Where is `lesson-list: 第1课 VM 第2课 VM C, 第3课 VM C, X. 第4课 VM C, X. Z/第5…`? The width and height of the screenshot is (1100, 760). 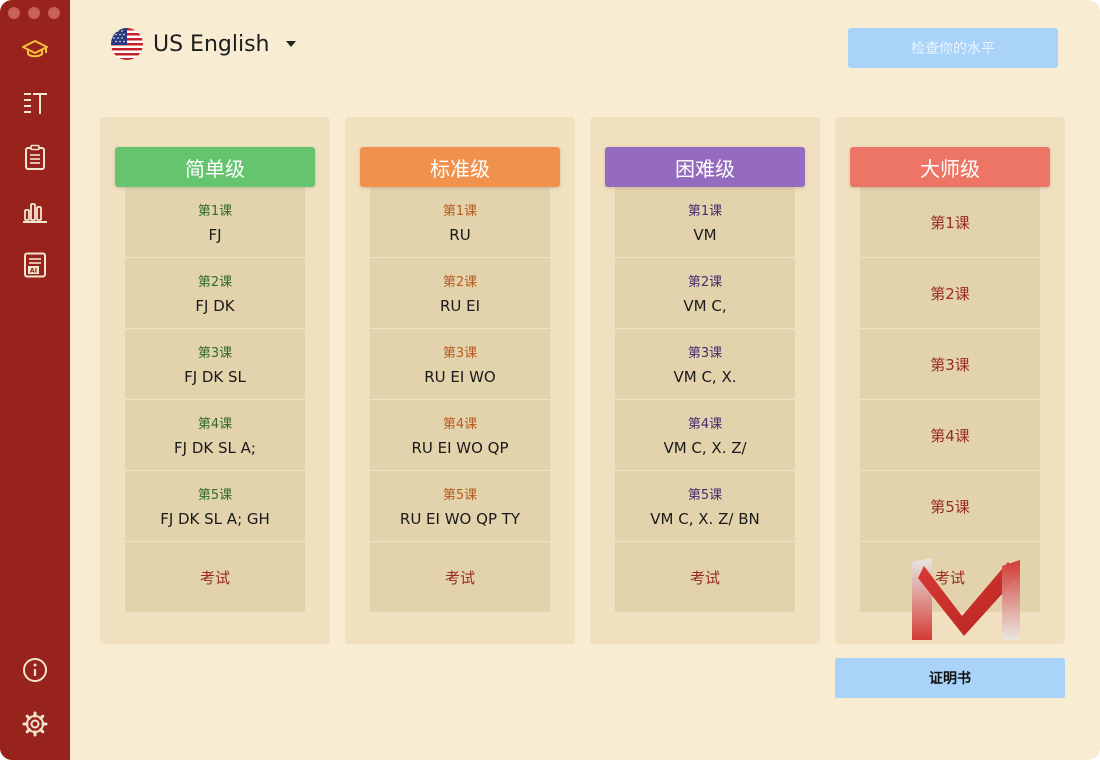
lesson-list: 第1课 VM 第2课 VM C, 第3课 VM C, X. 第4课 VM C, X. Z/第5… is located at coordinates (705, 399).